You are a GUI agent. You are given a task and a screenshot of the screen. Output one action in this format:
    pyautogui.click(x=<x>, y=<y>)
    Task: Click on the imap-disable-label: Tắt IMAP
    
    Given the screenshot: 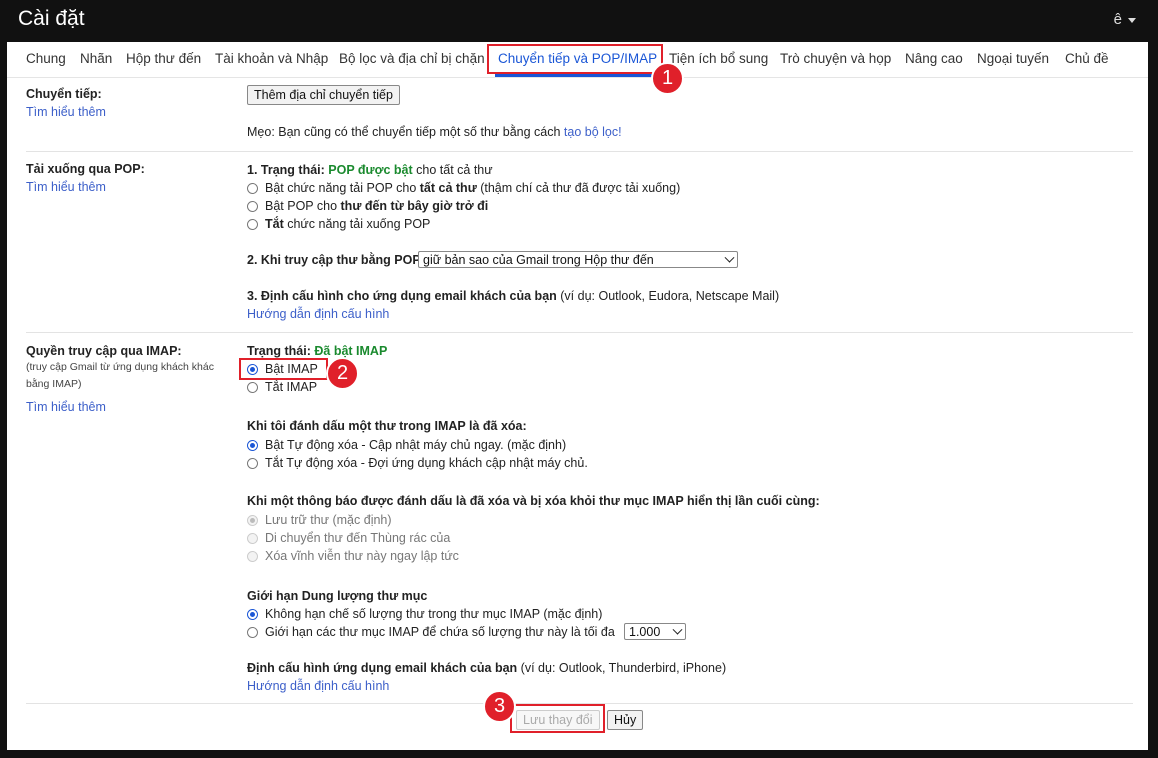 What is the action you would take?
    pyautogui.click(x=291, y=387)
    